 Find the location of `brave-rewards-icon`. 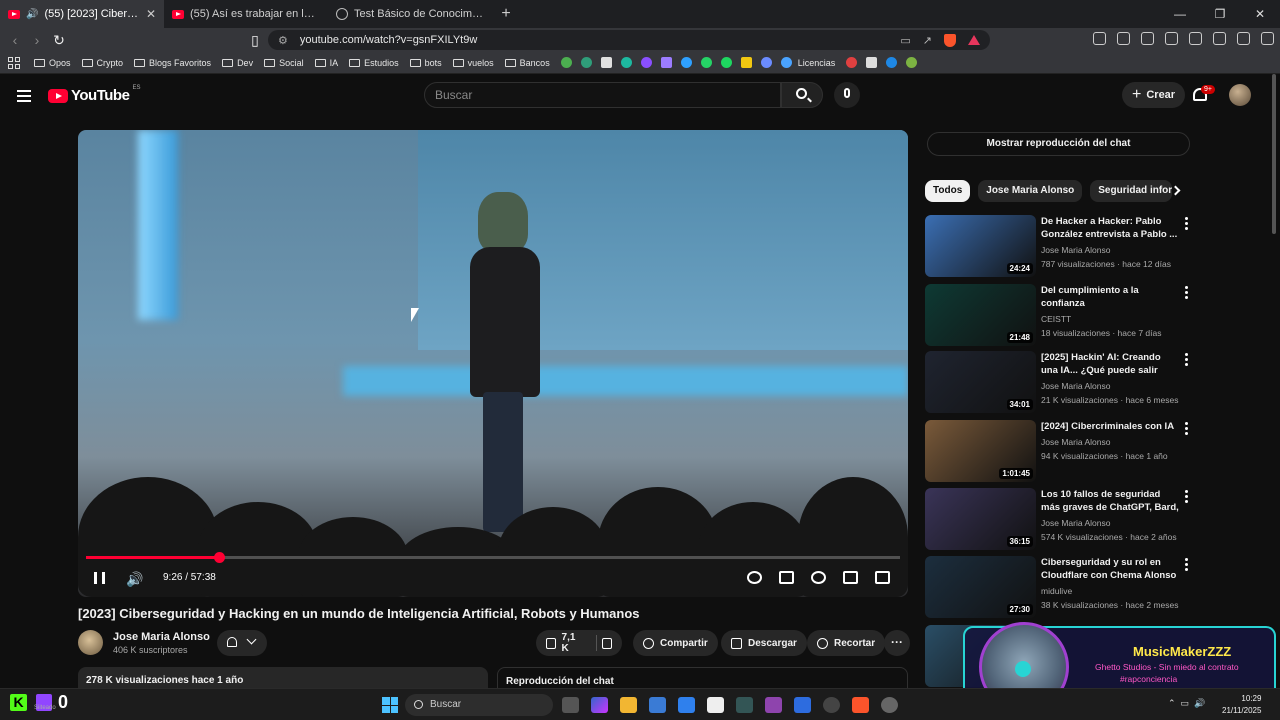

brave-rewards-icon is located at coordinates (974, 40).